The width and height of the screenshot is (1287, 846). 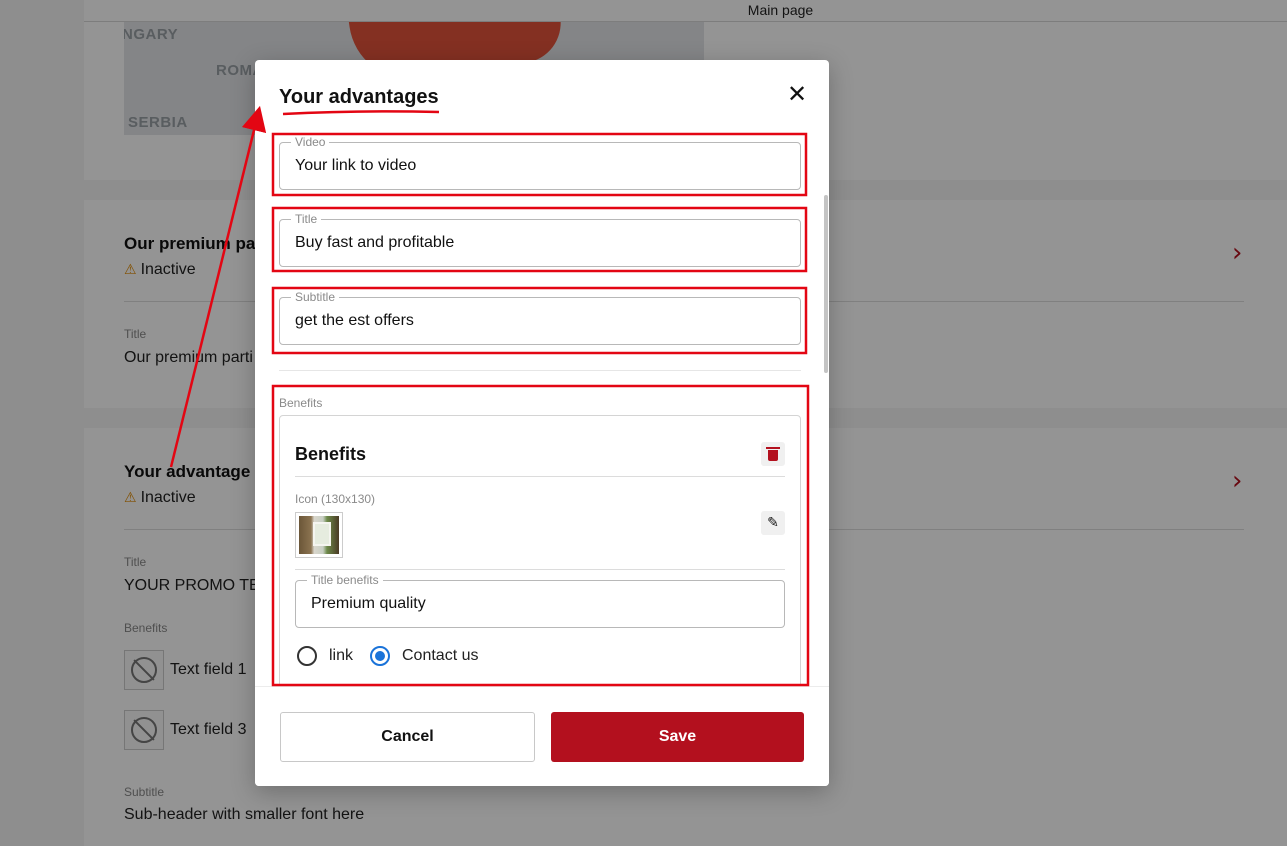 I want to click on benefit-icon-thumbnail, so click(x=319, y=535).